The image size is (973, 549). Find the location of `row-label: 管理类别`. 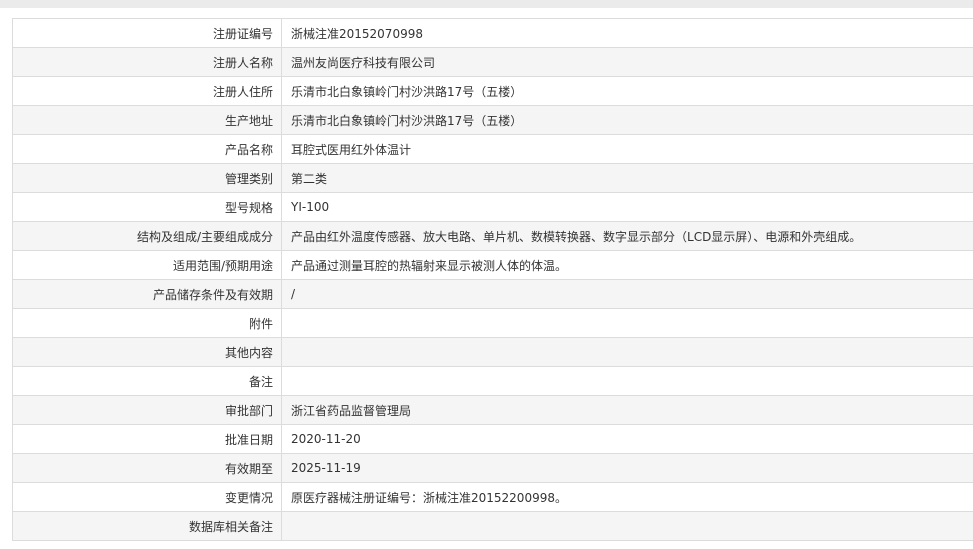

row-label: 管理类别 is located at coordinates (147, 178).